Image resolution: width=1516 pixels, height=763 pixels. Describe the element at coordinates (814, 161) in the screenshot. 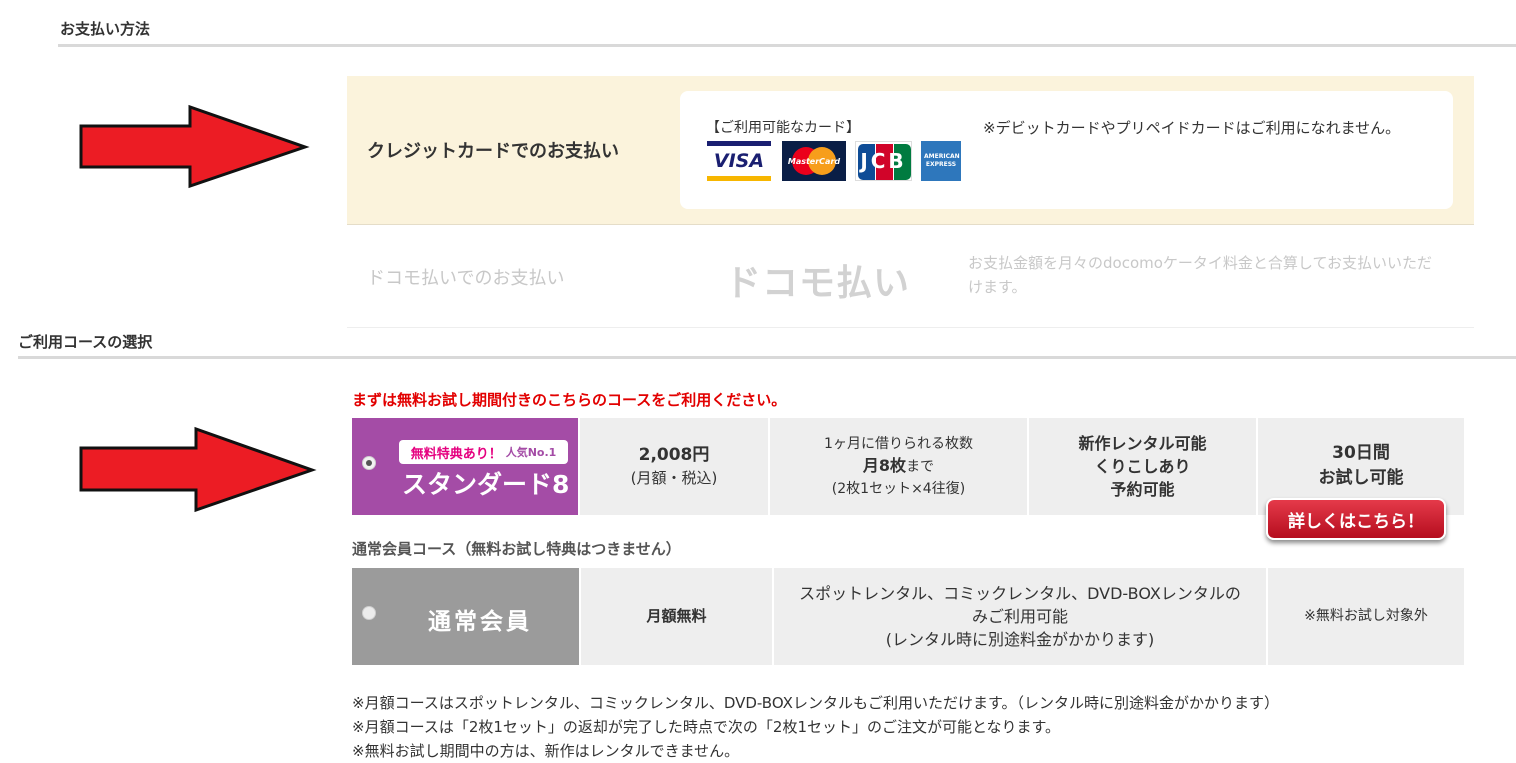

I see `mastercard-logo-icon: MasterCard` at that location.